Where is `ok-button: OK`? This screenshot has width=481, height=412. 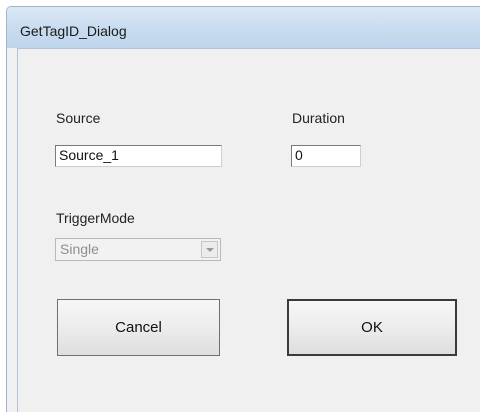
ok-button: OK is located at coordinates (372, 327).